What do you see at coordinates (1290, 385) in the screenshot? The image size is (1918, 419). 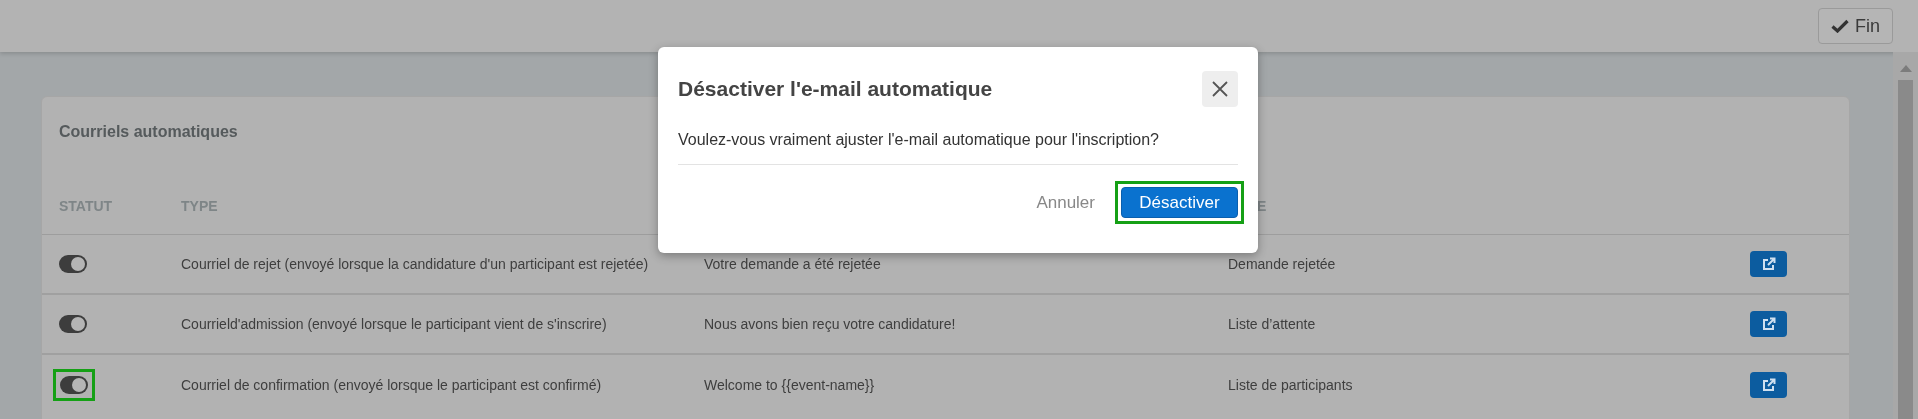 I see `table-cell: Liste de participants` at bounding box center [1290, 385].